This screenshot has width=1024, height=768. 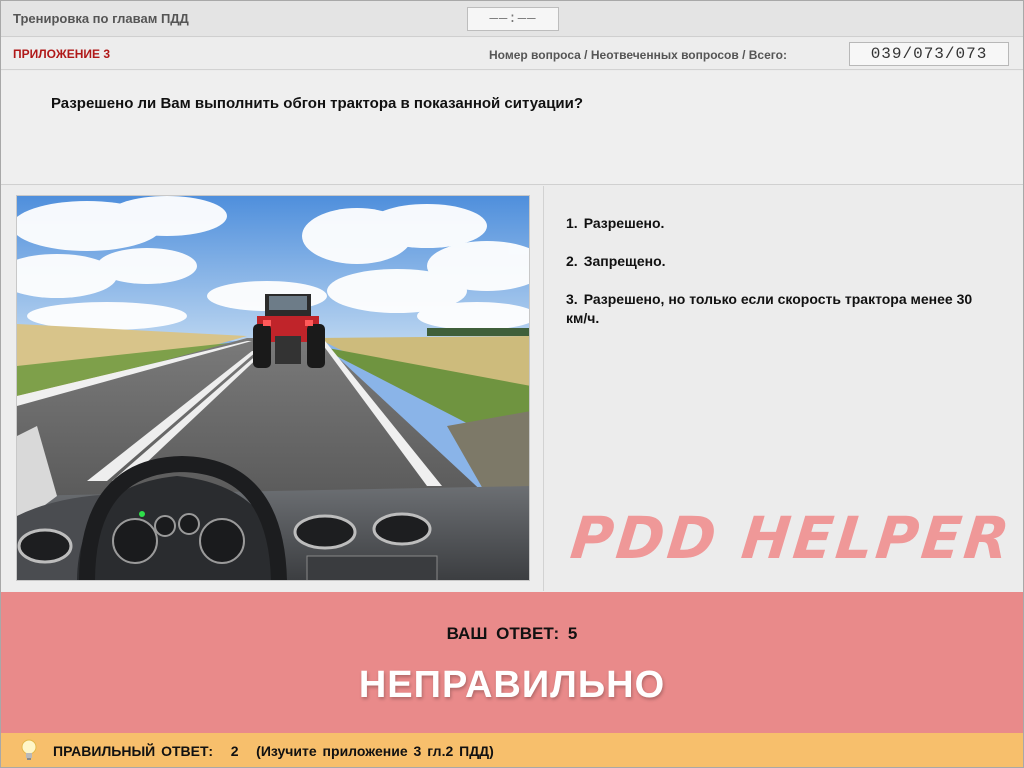 What do you see at coordinates (101, 18) in the screenshot?
I see `mode-title: Тренировка по главам ПДД` at bounding box center [101, 18].